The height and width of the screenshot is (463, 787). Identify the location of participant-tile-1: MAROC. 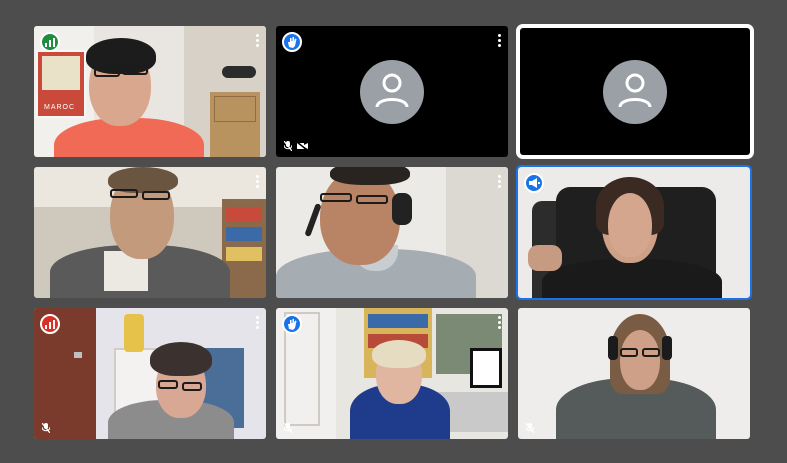
(150, 91).